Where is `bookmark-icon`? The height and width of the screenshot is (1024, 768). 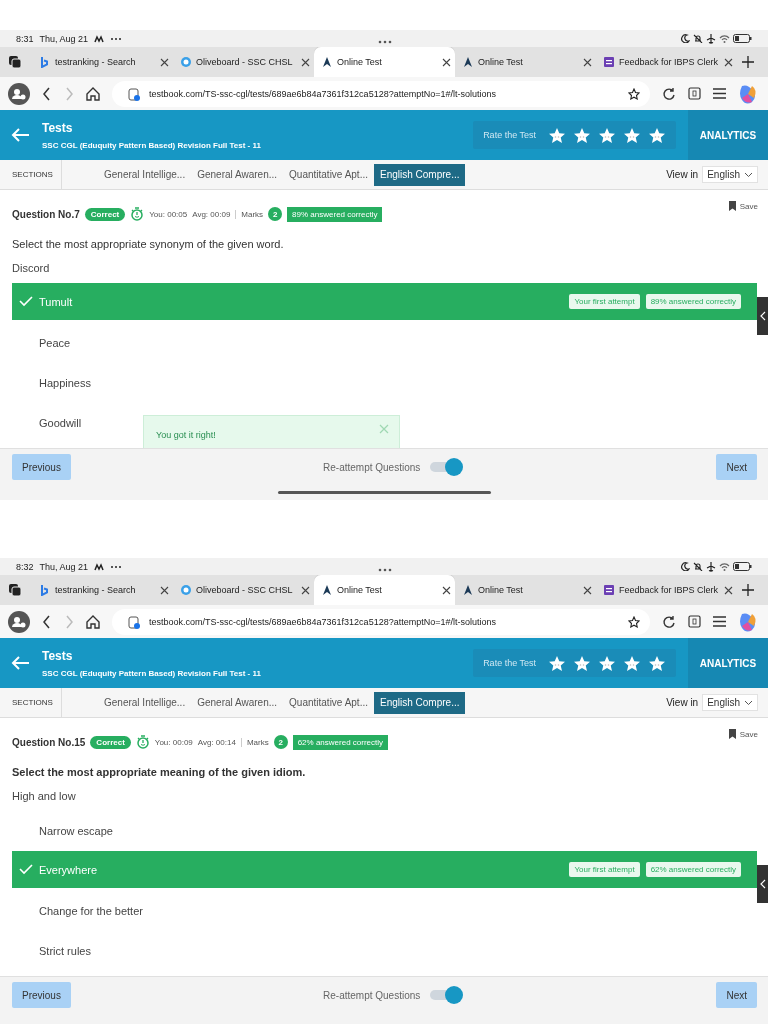
bookmark-icon is located at coordinates (732, 734).